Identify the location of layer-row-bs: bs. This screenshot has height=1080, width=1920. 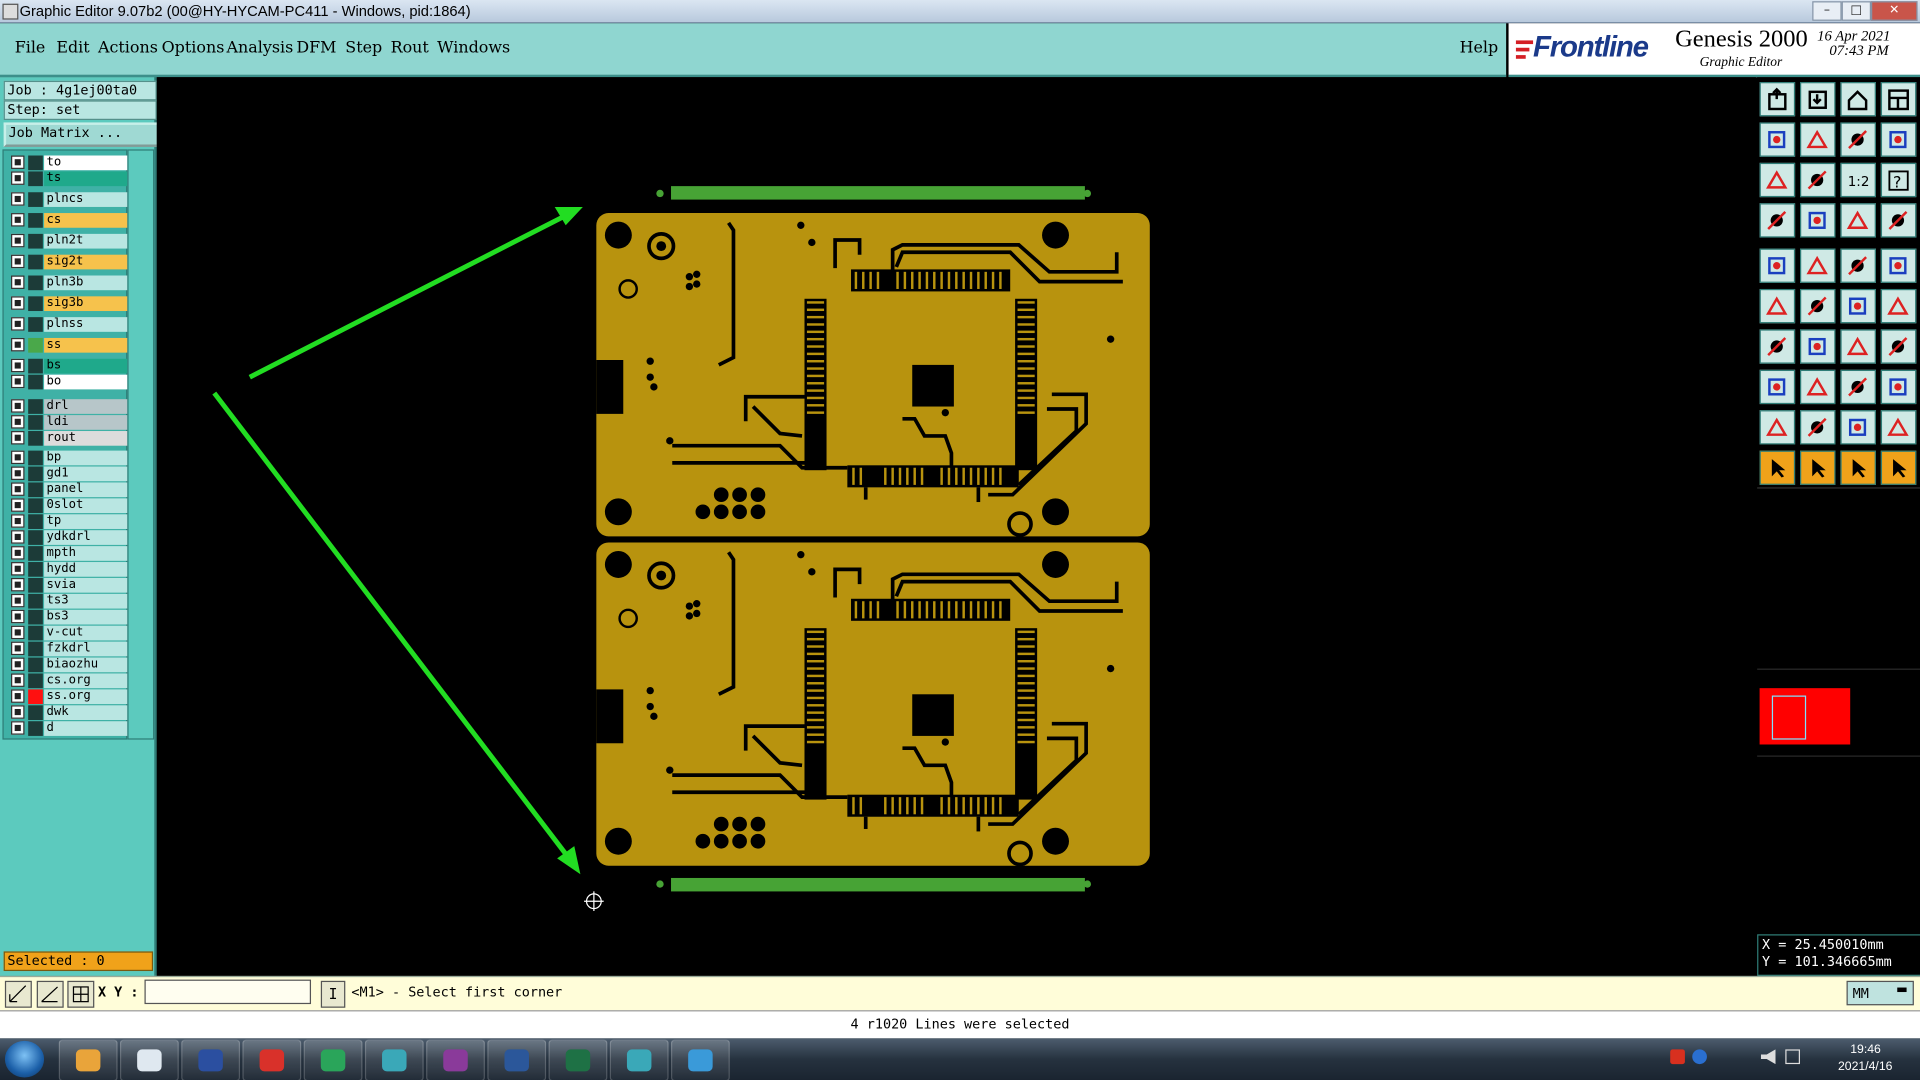
(70, 366).